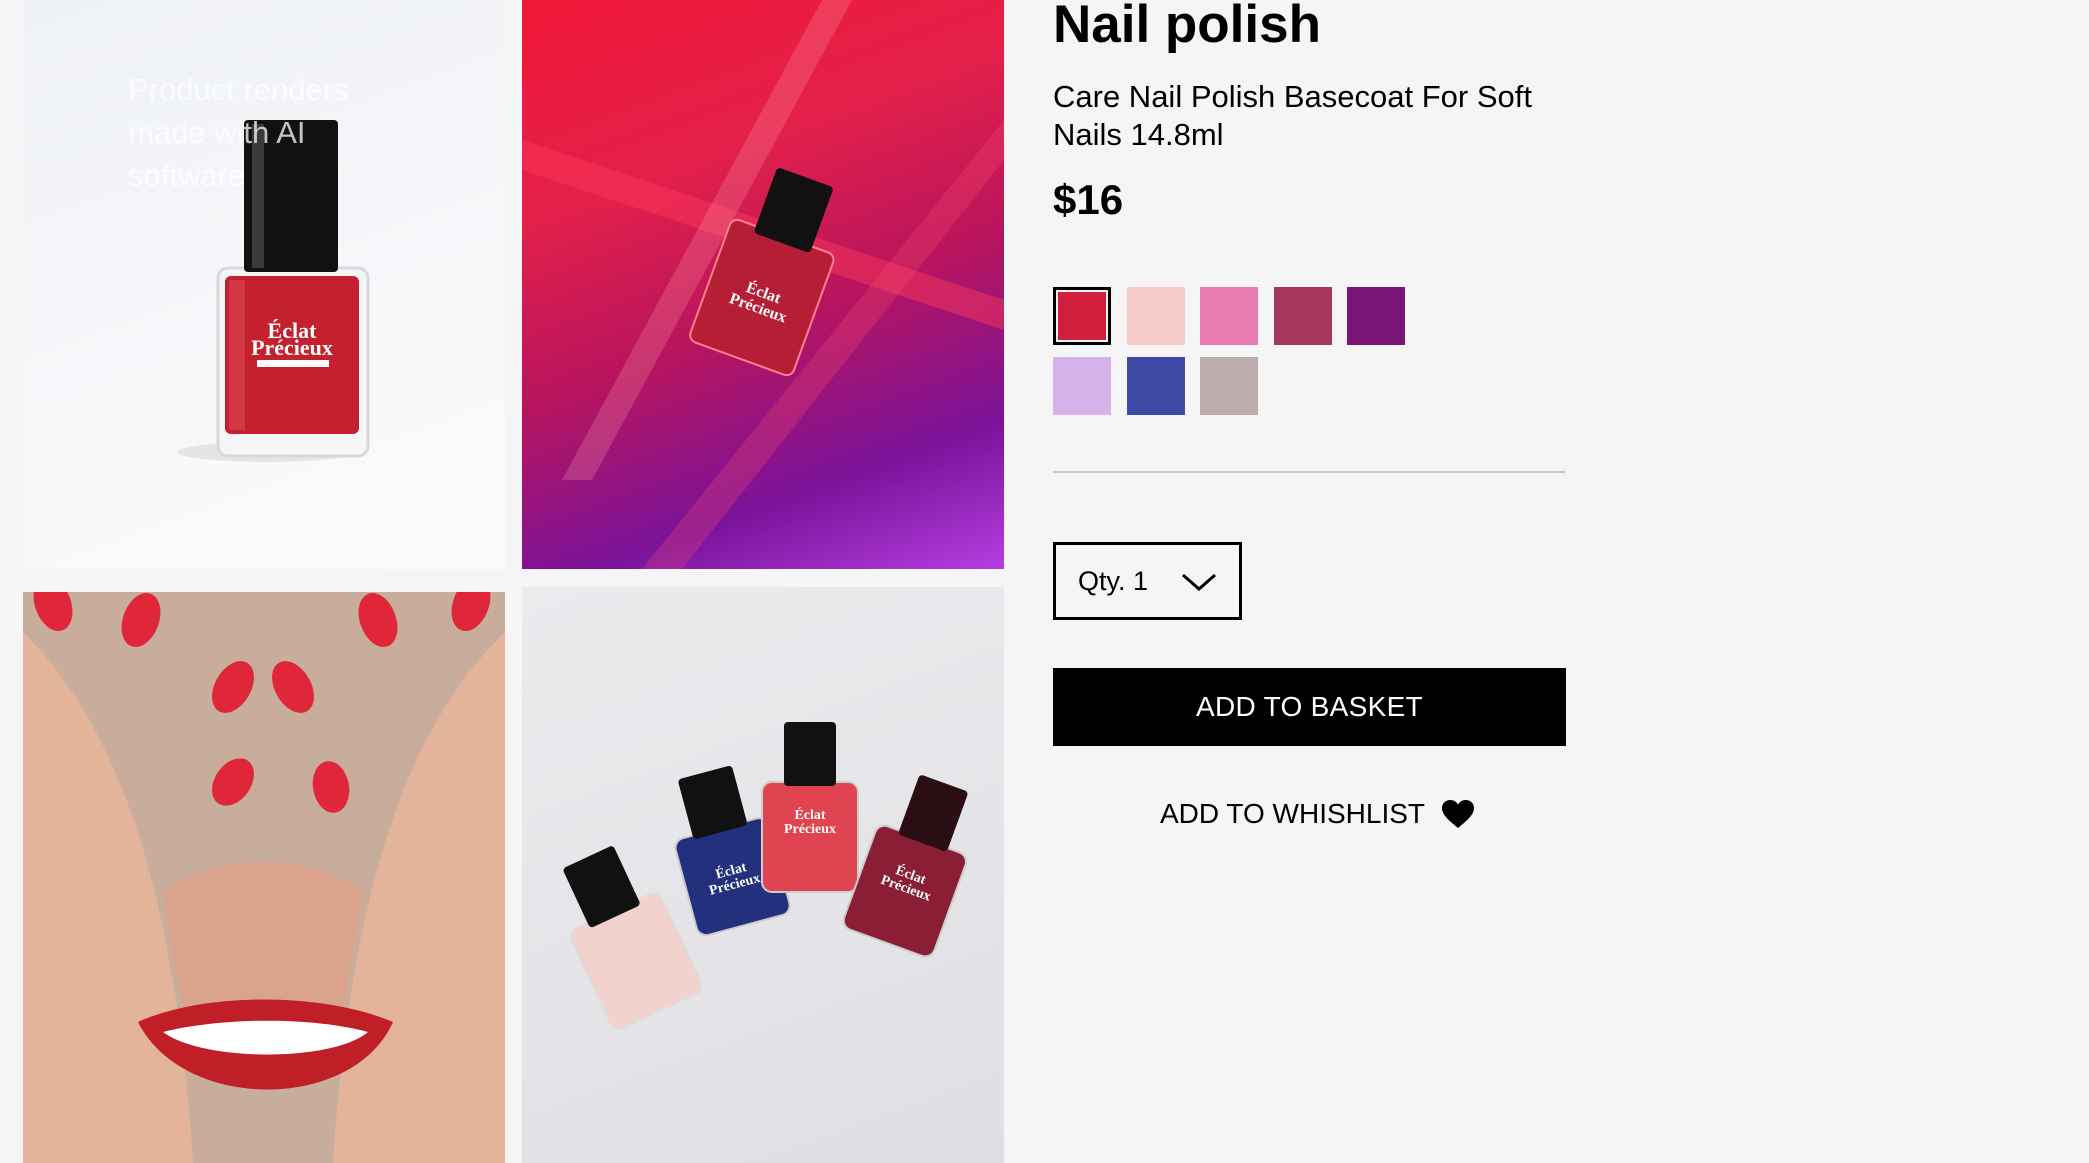 The width and height of the screenshot is (2089, 1163). Describe the element at coordinates (1187, 27) in the screenshot. I see `product-title: Nail polish` at that location.